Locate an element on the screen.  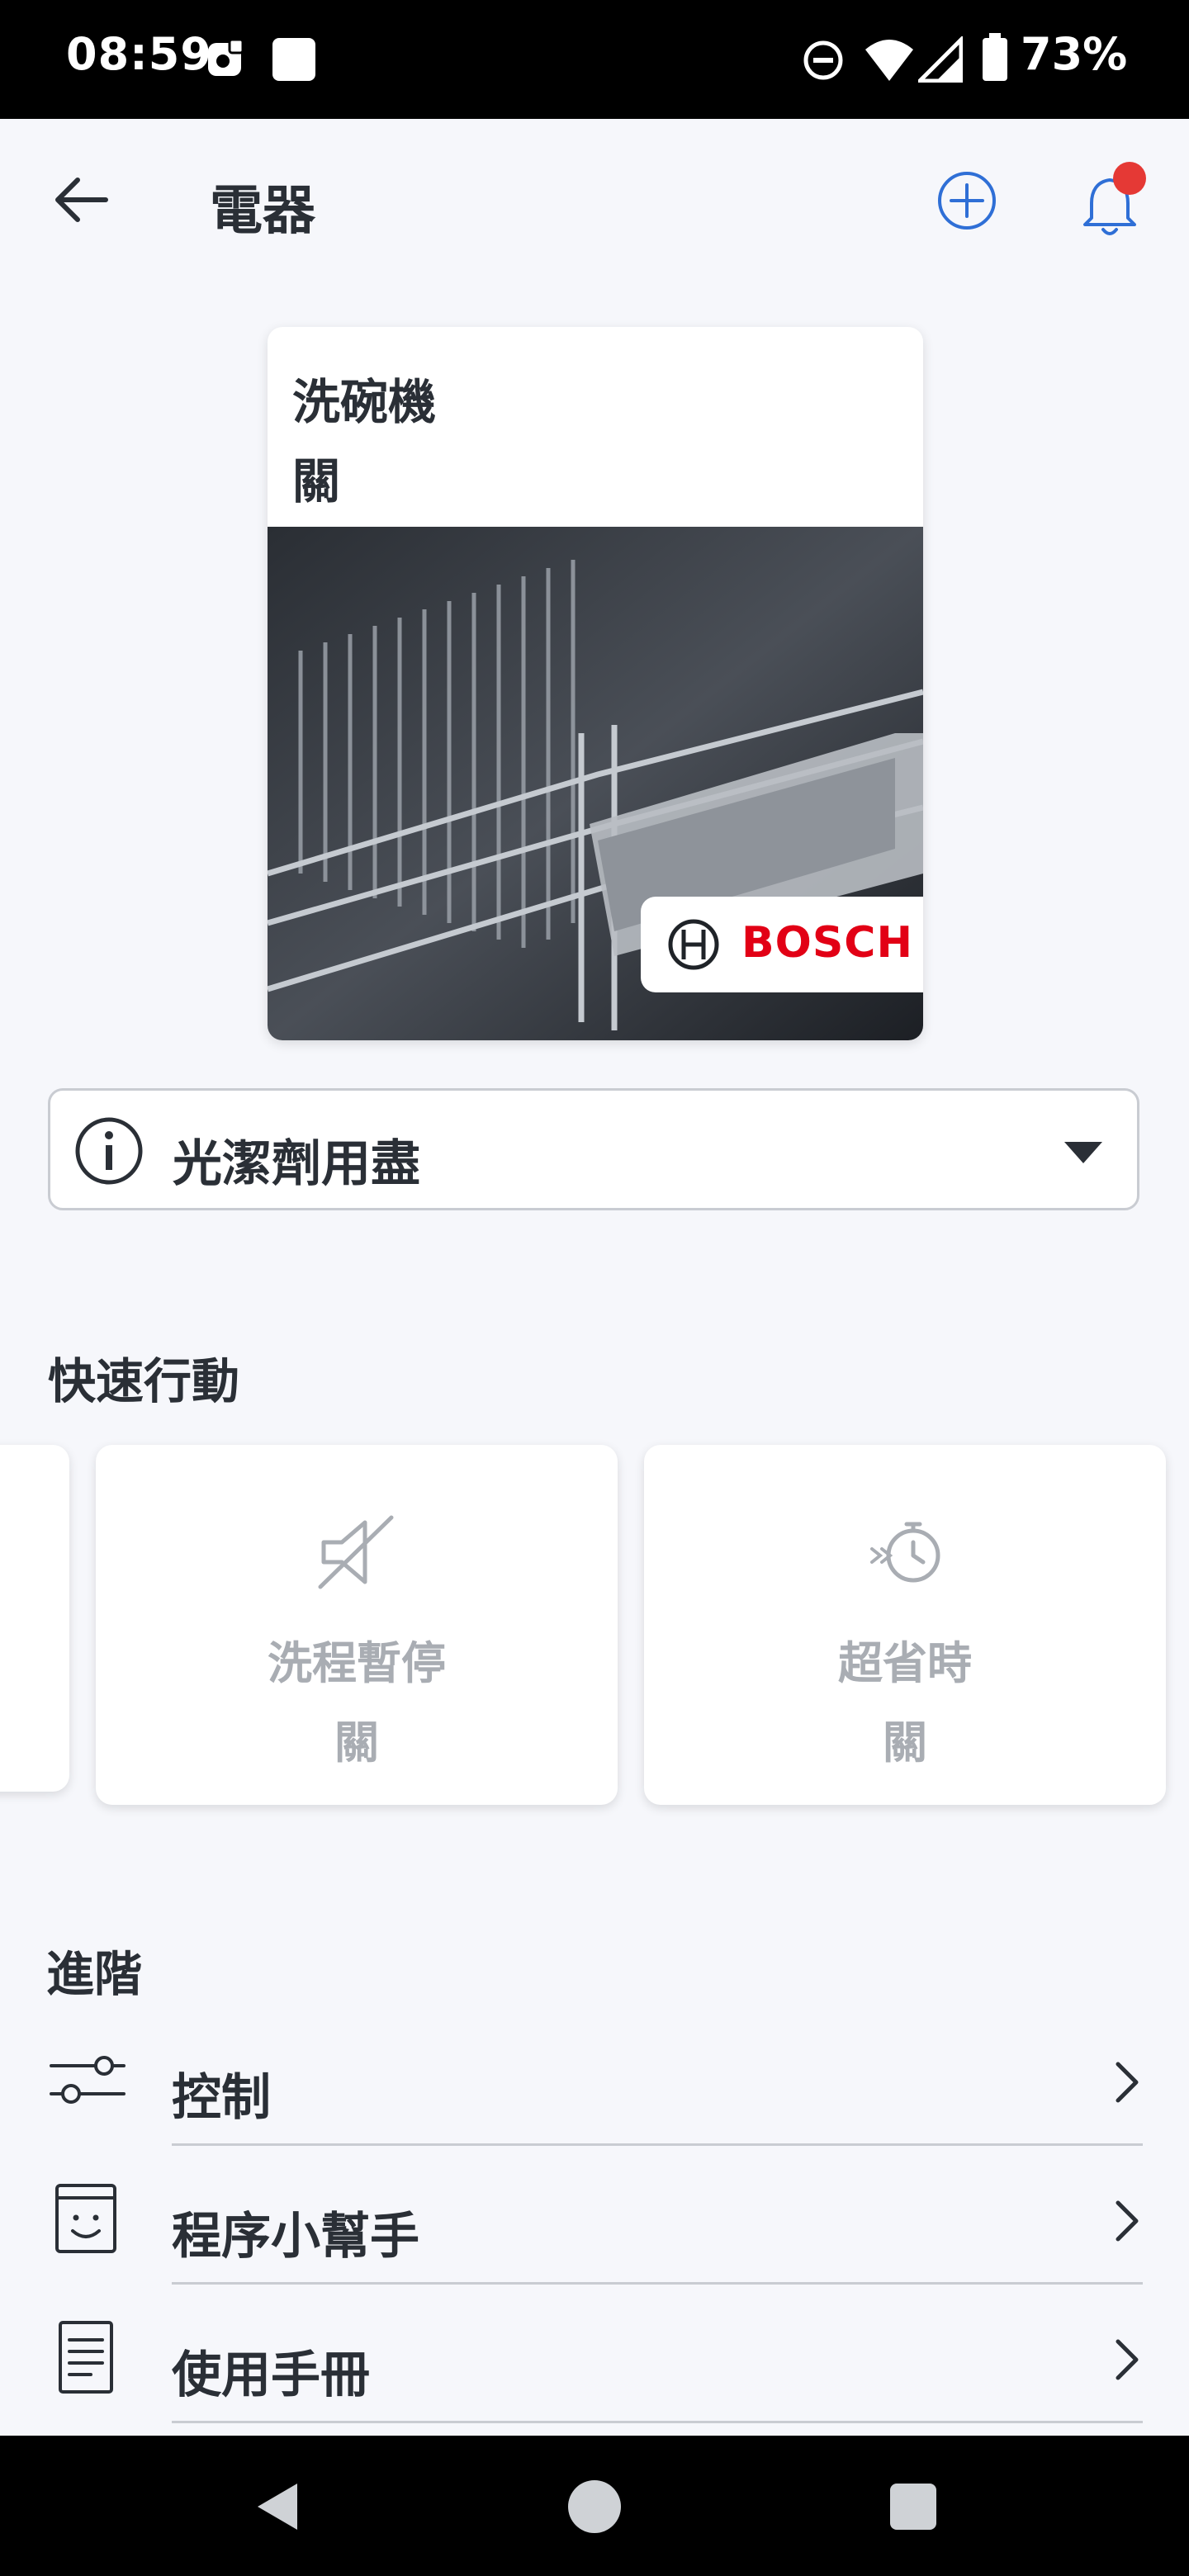
quick-actions-title: 快速行動 is located at coordinates (144, 1381).